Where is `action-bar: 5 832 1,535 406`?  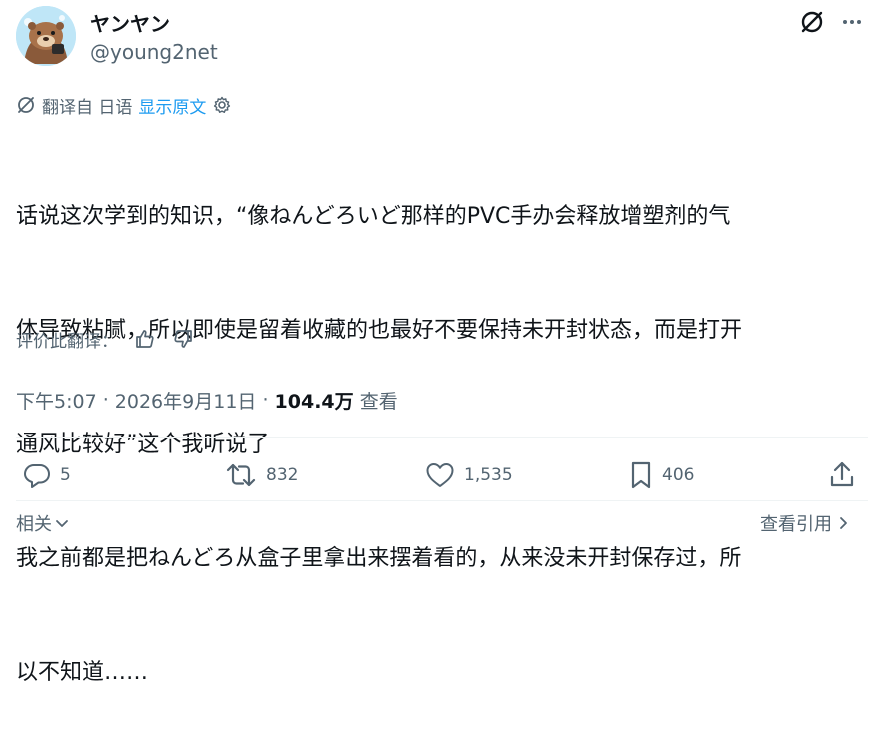
action-bar: 5 832 1,535 406 is located at coordinates (442, 475).